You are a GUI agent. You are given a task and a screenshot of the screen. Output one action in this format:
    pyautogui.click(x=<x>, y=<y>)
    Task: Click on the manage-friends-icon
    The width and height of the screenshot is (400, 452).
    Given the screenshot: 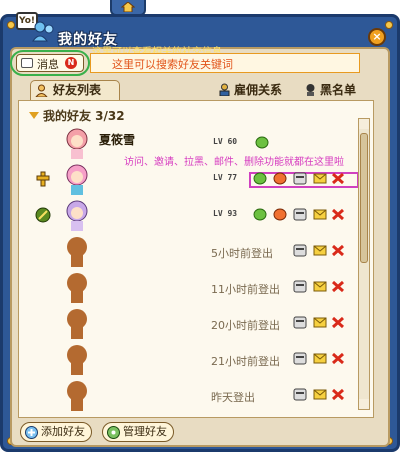 What is the action you would take?
    pyautogui.click(x=113, y=432)
    